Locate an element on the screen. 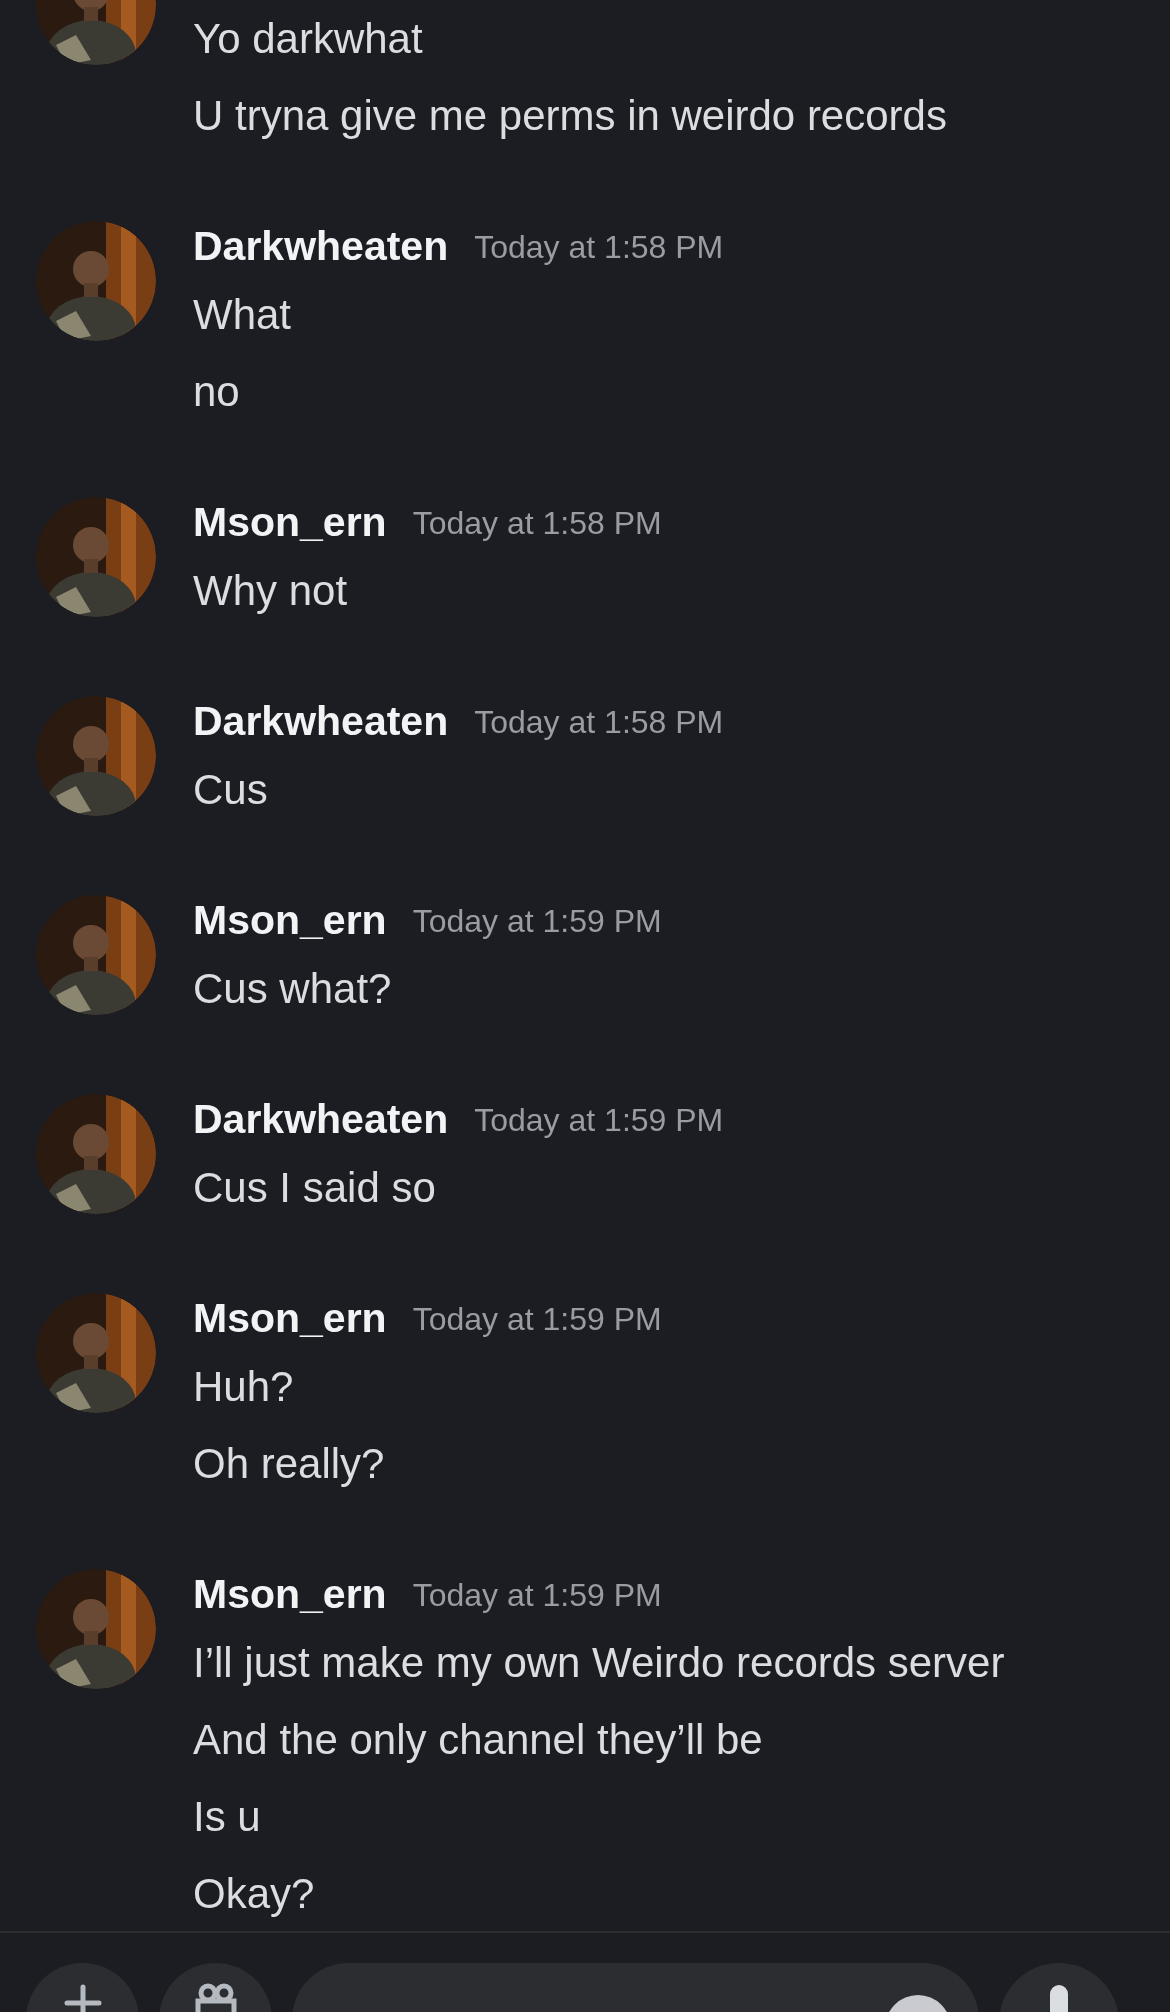 The image size is (1170, 2012). message-text: Cus is located at coordinates (231, 790).